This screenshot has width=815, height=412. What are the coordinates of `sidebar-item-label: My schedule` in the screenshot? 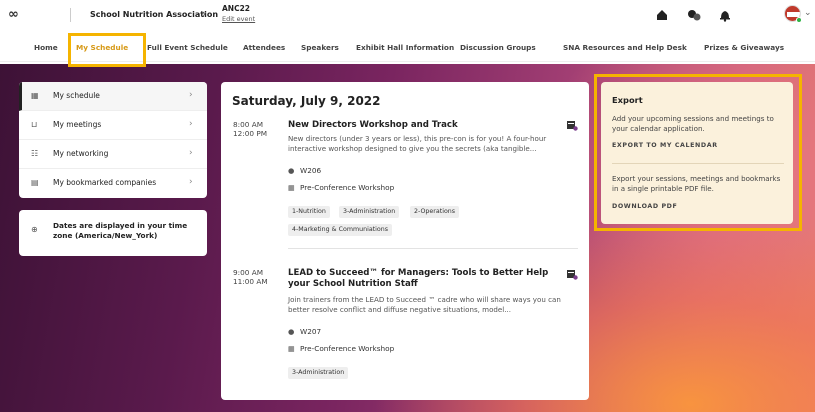 It's located at (76, 95).